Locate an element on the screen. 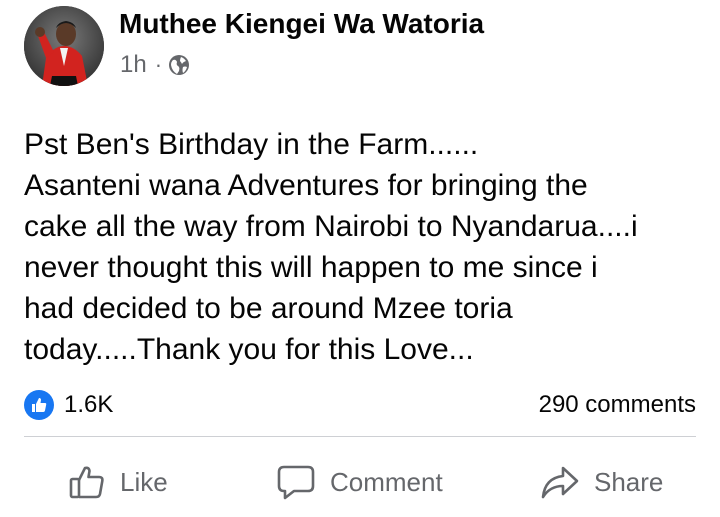 This screenshot has height=517, width=720. like-label: Like is located at coordinates (144, 481).